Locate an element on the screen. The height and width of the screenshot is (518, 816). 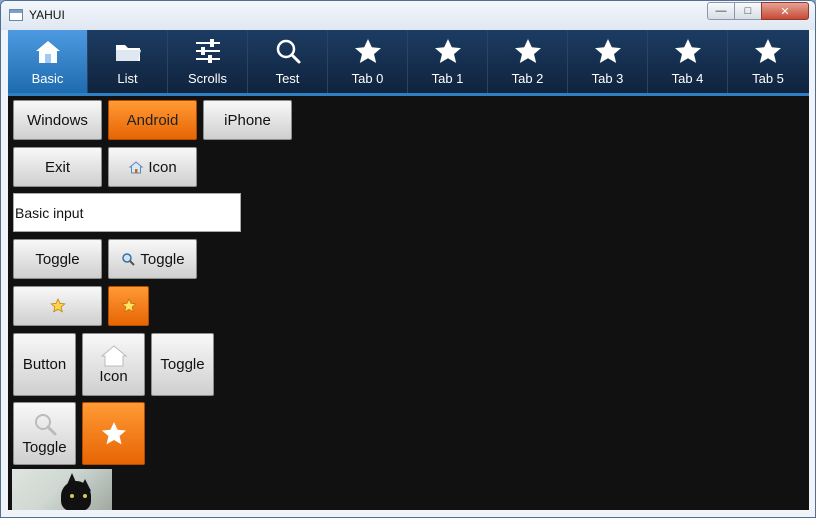
android-button: Android is located at coordinates (152, 120).